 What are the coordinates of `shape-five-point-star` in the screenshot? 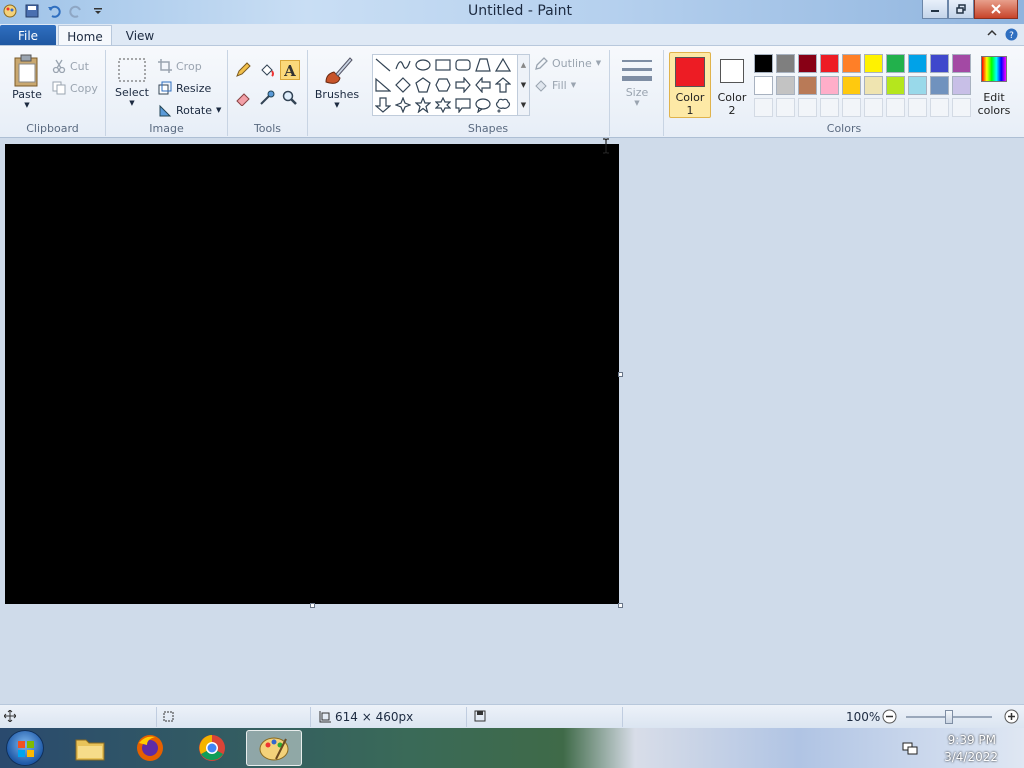 It's located at (423, 105).